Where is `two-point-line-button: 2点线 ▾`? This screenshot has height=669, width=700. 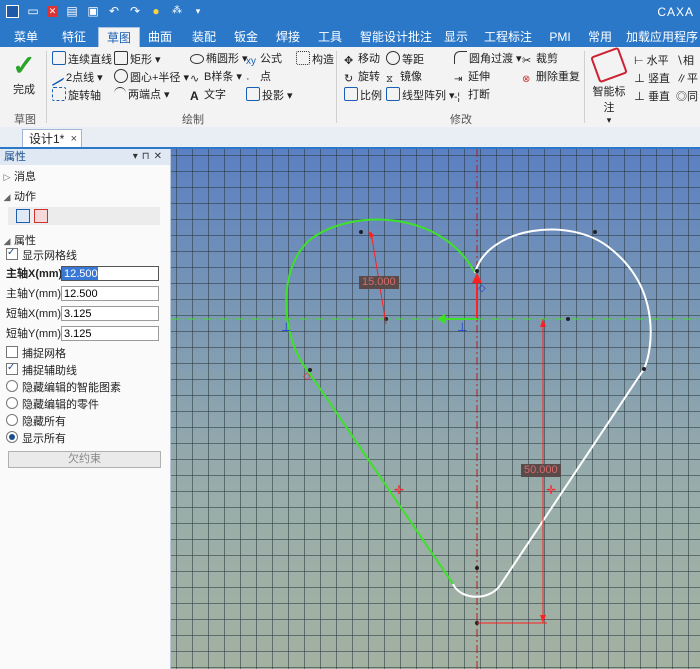 two-point-line-button: 2点线 ▾ is located at coordinates (77, 76).